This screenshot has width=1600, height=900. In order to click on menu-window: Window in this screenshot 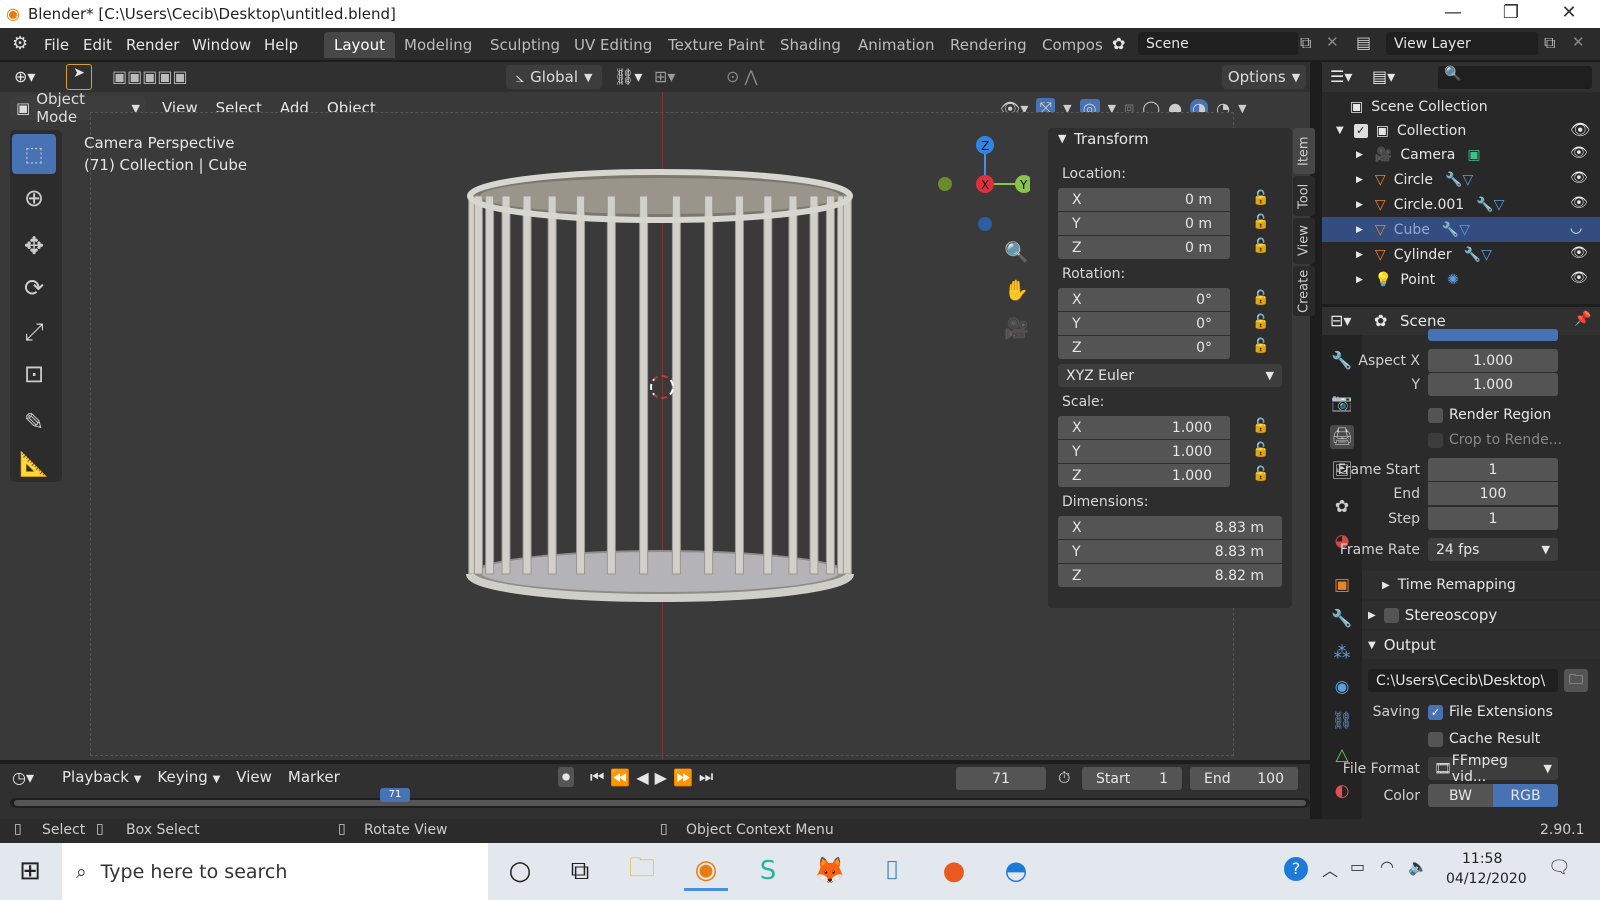, I will do `click(221, 45)`.